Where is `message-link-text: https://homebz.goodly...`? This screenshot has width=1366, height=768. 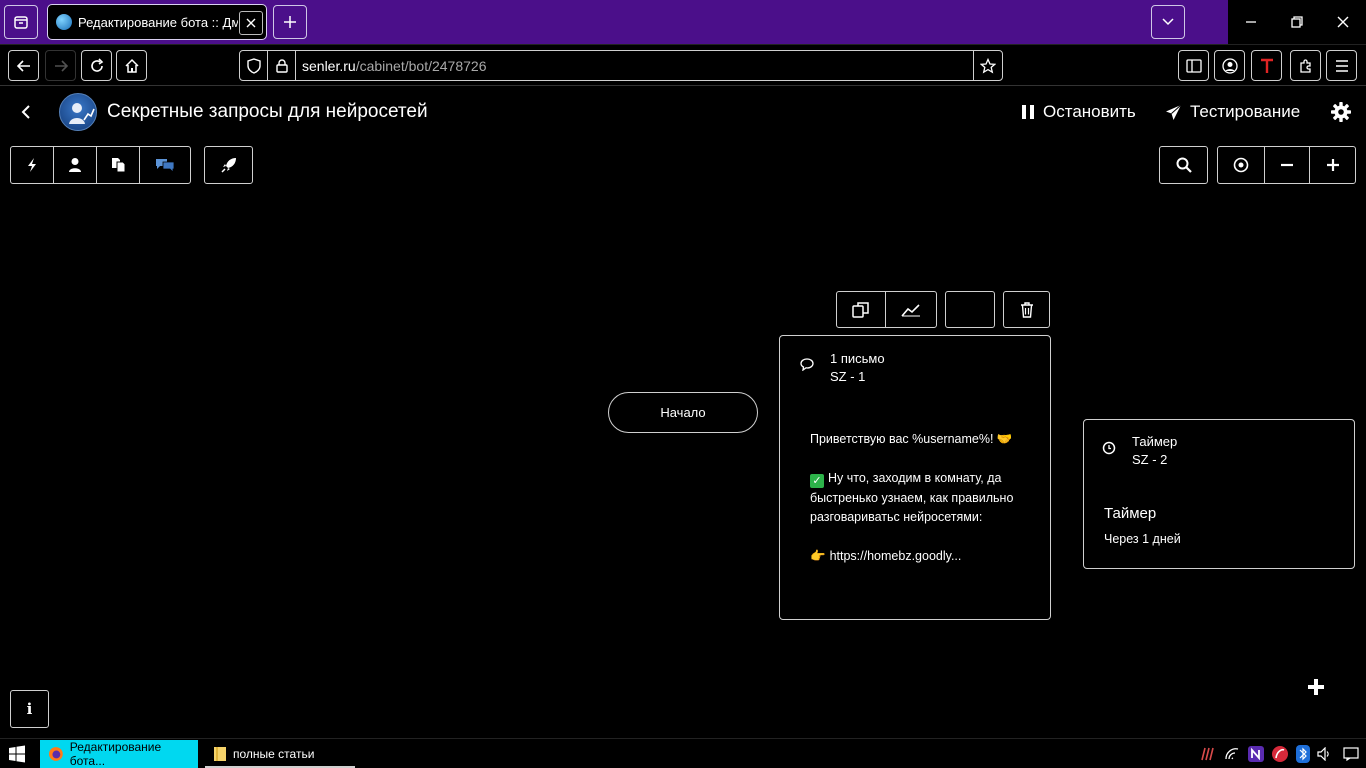 message-link-text: https://homebz.goodly... is located at coordinates (895, 556).